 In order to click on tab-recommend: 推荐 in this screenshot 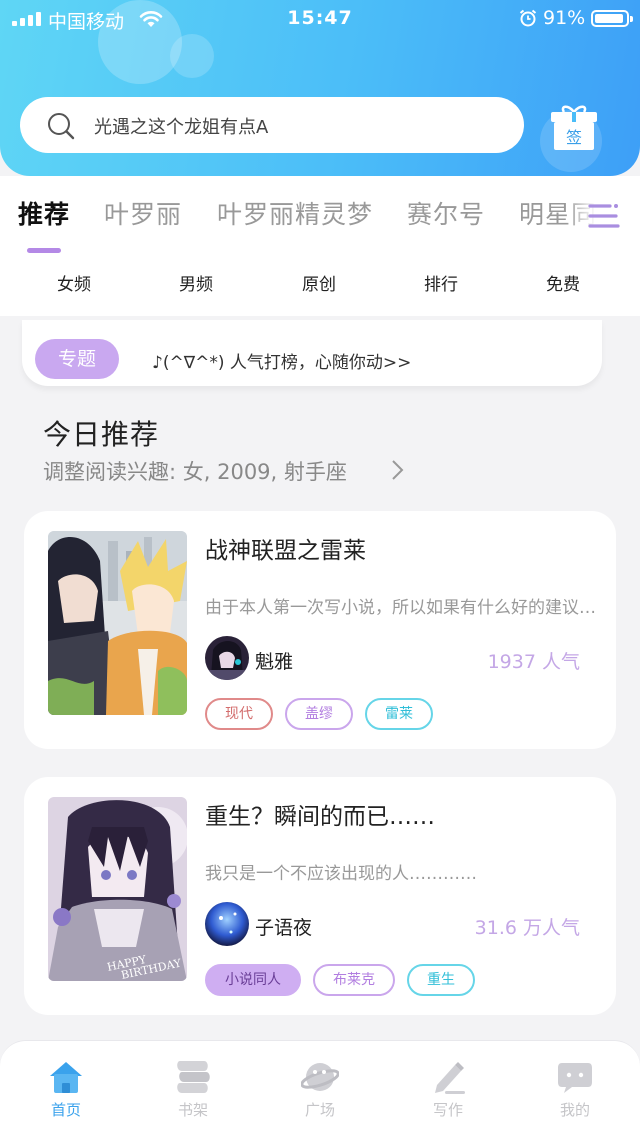, I will do `click(44, 213)`.